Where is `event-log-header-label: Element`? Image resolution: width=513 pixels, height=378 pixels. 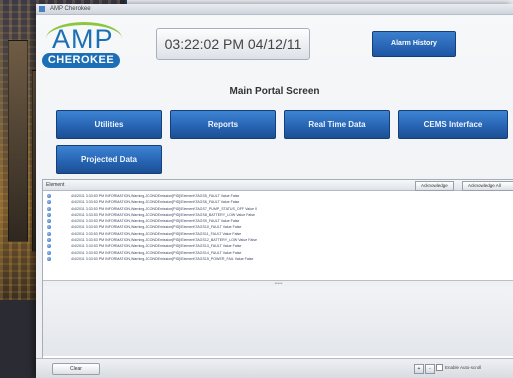 event-log-header-label: Element is located at coordinates (55, 185).